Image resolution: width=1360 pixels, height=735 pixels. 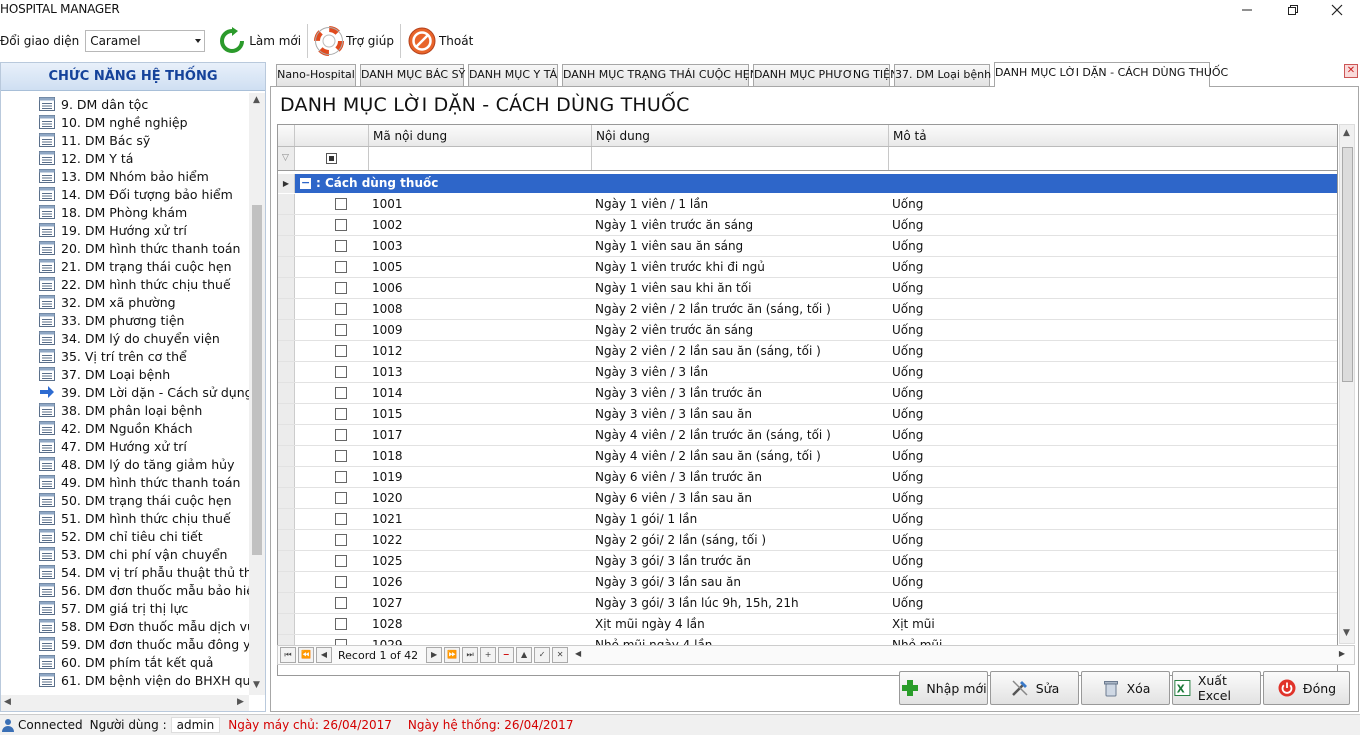 What do you see at coordinates (316, 75) in the screenshot?
I see `tab-nano-hospital: Nano-Hospital` at bounding box center [316, 75].